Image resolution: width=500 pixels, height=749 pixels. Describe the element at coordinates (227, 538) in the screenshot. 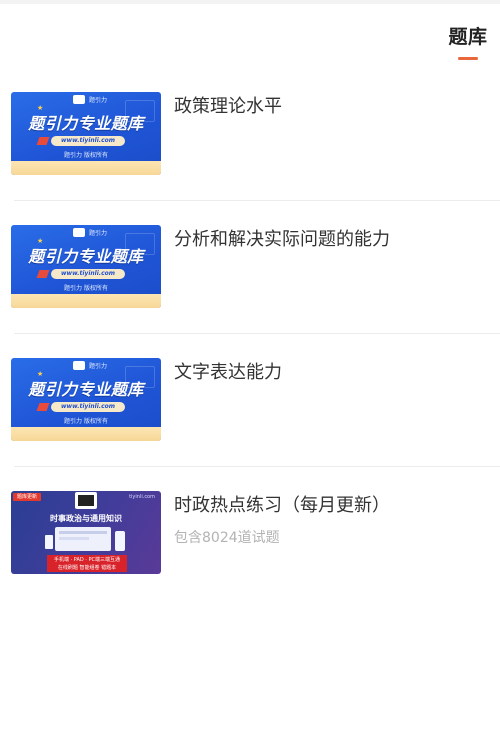

I see `item-question-count: 包含8024道试题` at that location.